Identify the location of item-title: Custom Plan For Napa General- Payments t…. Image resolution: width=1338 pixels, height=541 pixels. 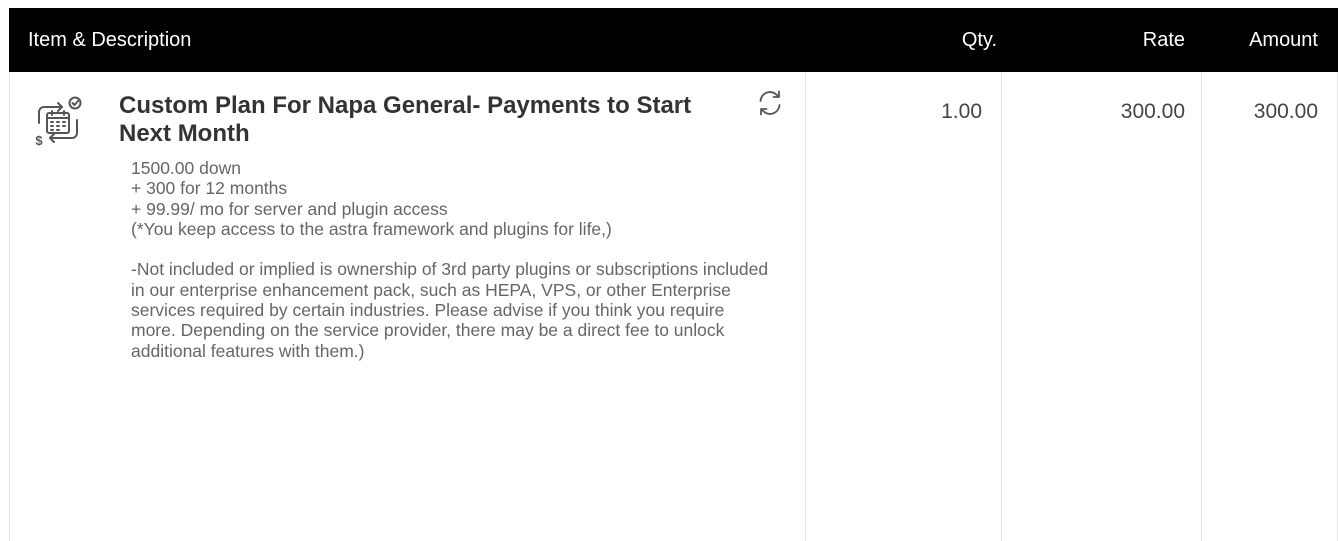
(405, 119).